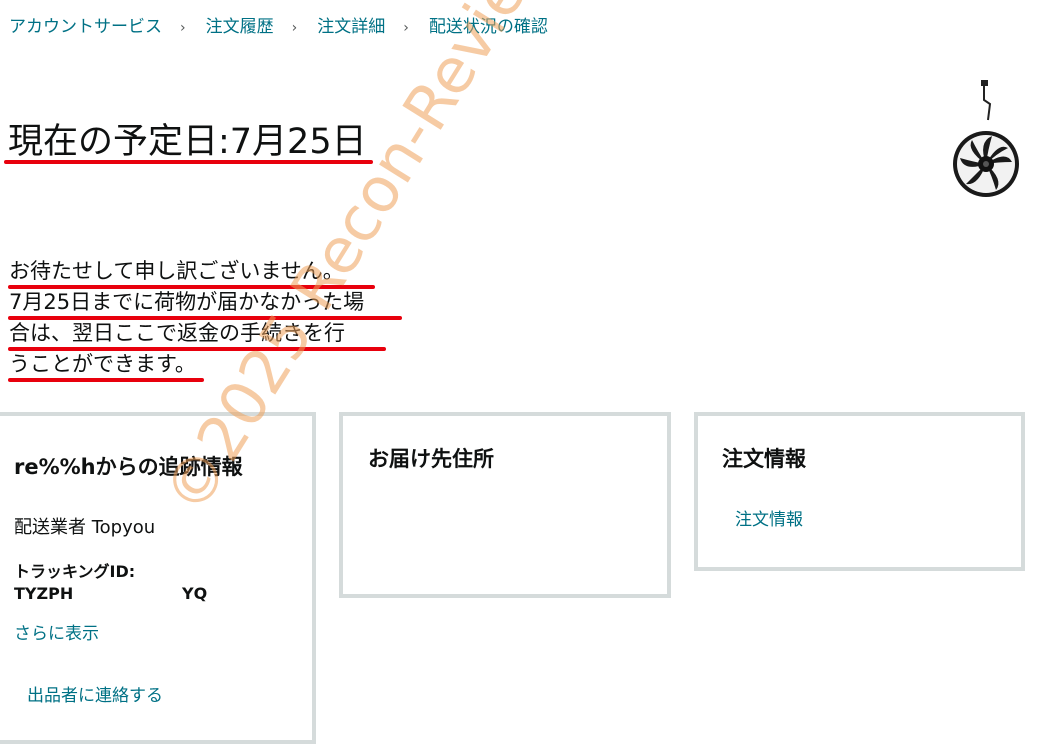  Describe the element at coordinates (75, 571) in the screenshot. I see `tracking-id-label: トラッキングID:` at that location.